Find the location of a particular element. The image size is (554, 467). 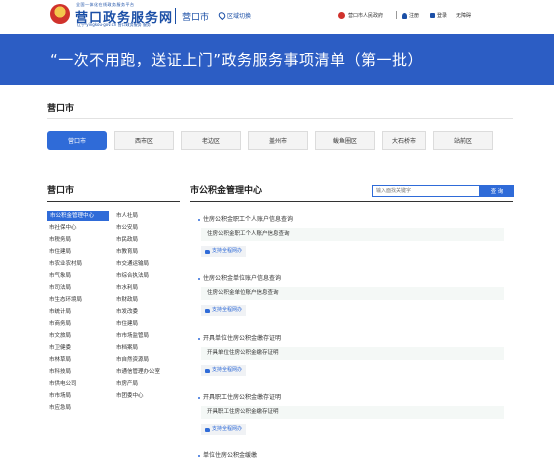

region-switch-link: 区域切换 is located at coordinates (234, 15).